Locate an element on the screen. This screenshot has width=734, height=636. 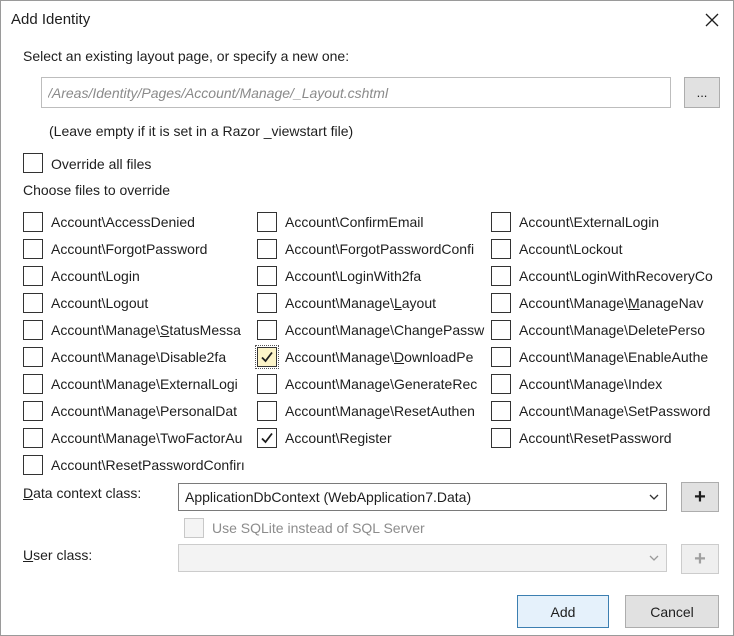
file-label: Account\Manage\DeletePerso is located at coordinates (619, 330).